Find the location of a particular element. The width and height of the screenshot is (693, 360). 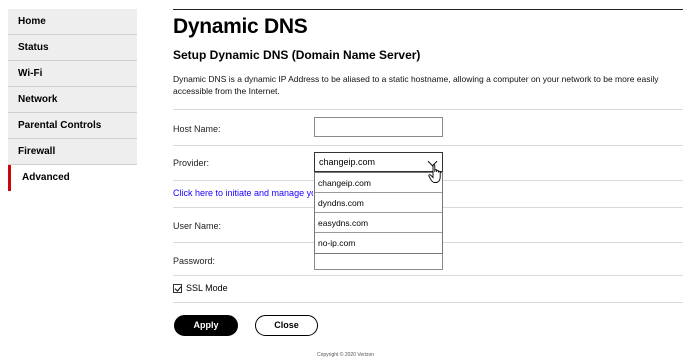

provider-option: easydns.com is located at coordinates (378, 223).